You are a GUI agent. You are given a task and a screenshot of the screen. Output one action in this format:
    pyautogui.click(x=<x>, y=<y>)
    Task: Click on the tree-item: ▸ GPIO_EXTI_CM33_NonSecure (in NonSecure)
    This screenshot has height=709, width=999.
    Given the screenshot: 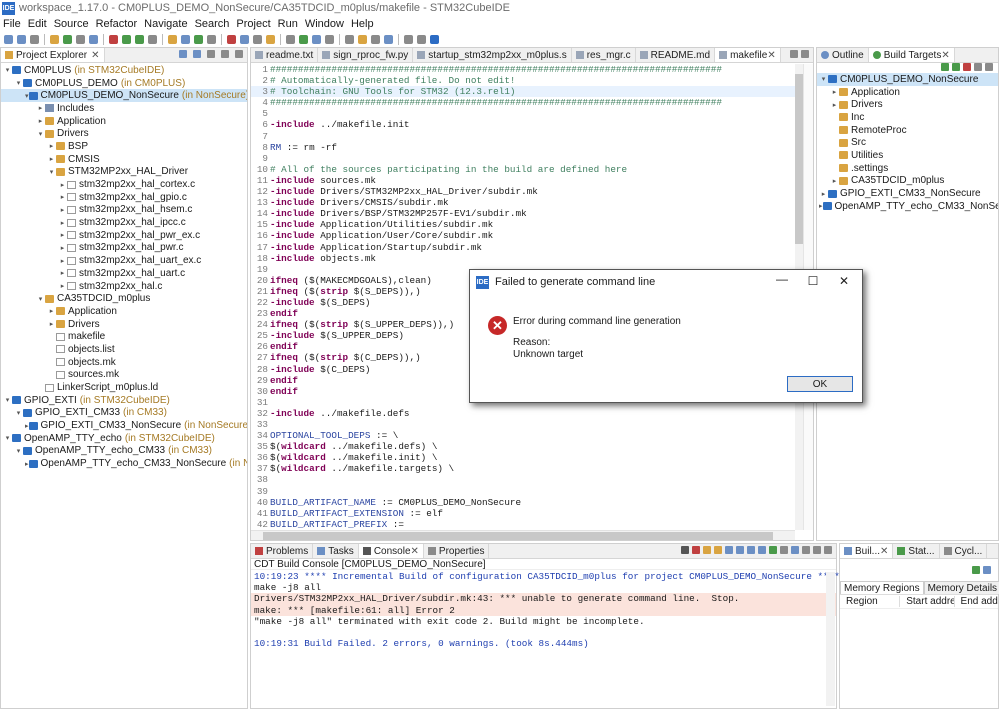 What is the action you would take?
    pyautogui.click(x=124, y=425)
    